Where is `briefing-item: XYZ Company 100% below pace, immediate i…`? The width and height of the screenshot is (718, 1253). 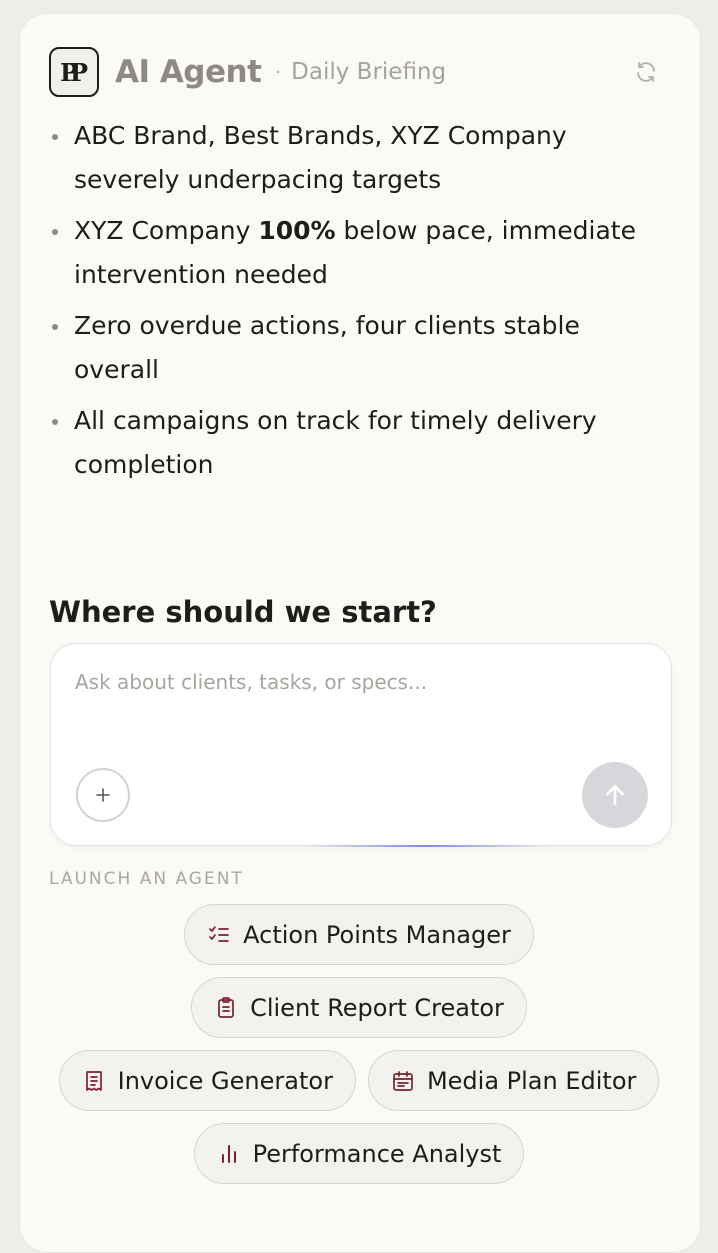
briefing-item: XYZ Company 100% below pace, immediate i… is located at coordinates (349, 253).